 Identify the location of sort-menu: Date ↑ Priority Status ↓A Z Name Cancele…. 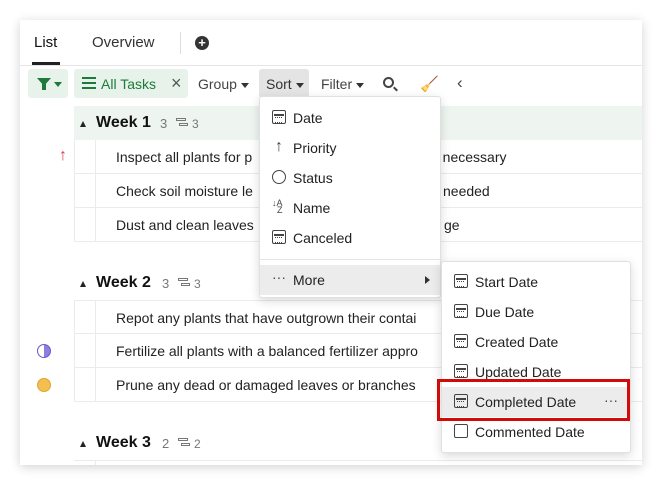
(350, 197).